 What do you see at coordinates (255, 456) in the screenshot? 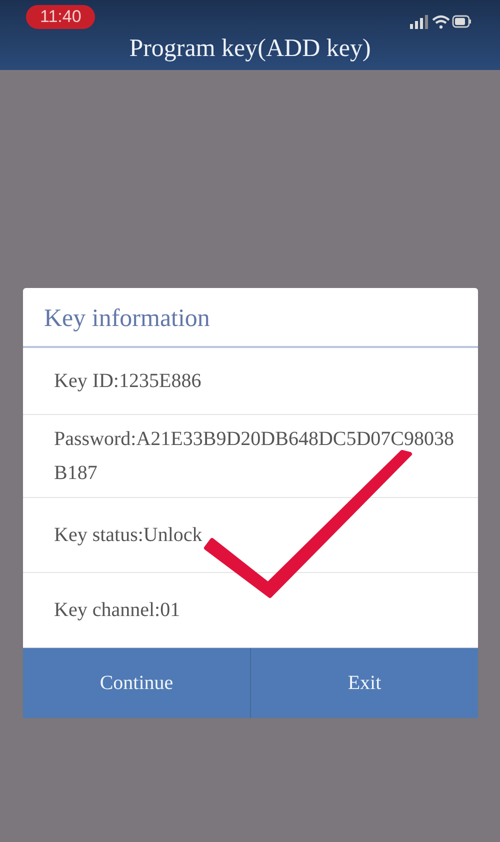
I see `info-text: Password:A21E33B9D20DB648DC5D07C98038B187` at bounding box center [255, 456].